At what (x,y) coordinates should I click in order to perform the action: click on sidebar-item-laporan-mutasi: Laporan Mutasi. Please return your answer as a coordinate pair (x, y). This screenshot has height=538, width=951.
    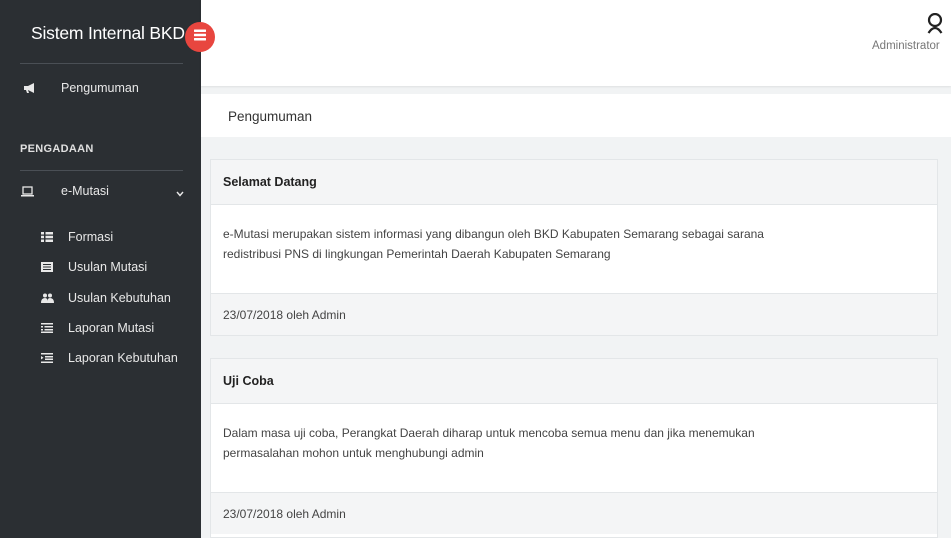
    Looking at the image, I should click on (100, 328).